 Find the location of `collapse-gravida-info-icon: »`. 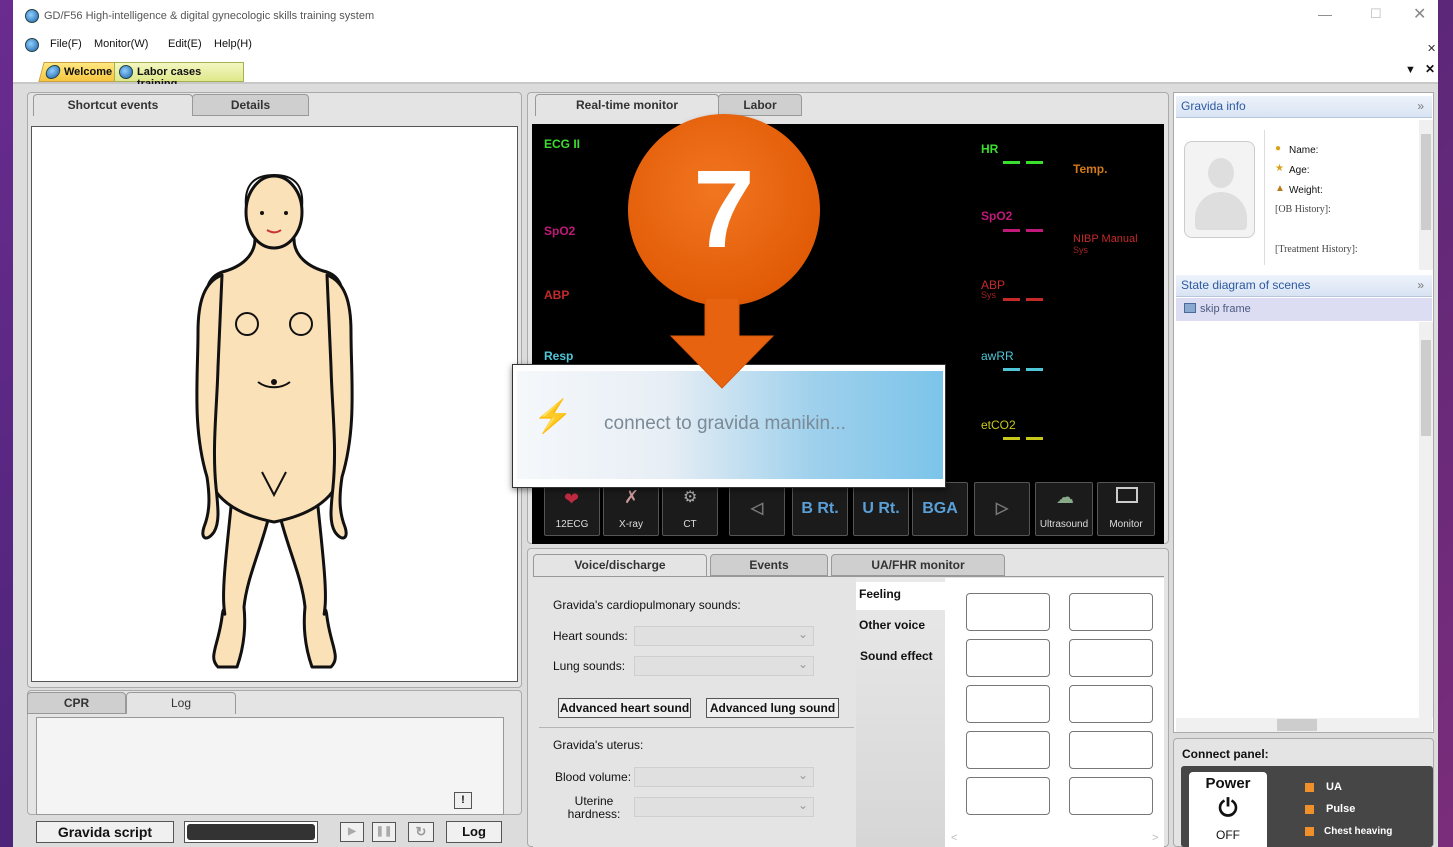

collapse-gravida-info-icon: » is located at coordinates (1420, 106).